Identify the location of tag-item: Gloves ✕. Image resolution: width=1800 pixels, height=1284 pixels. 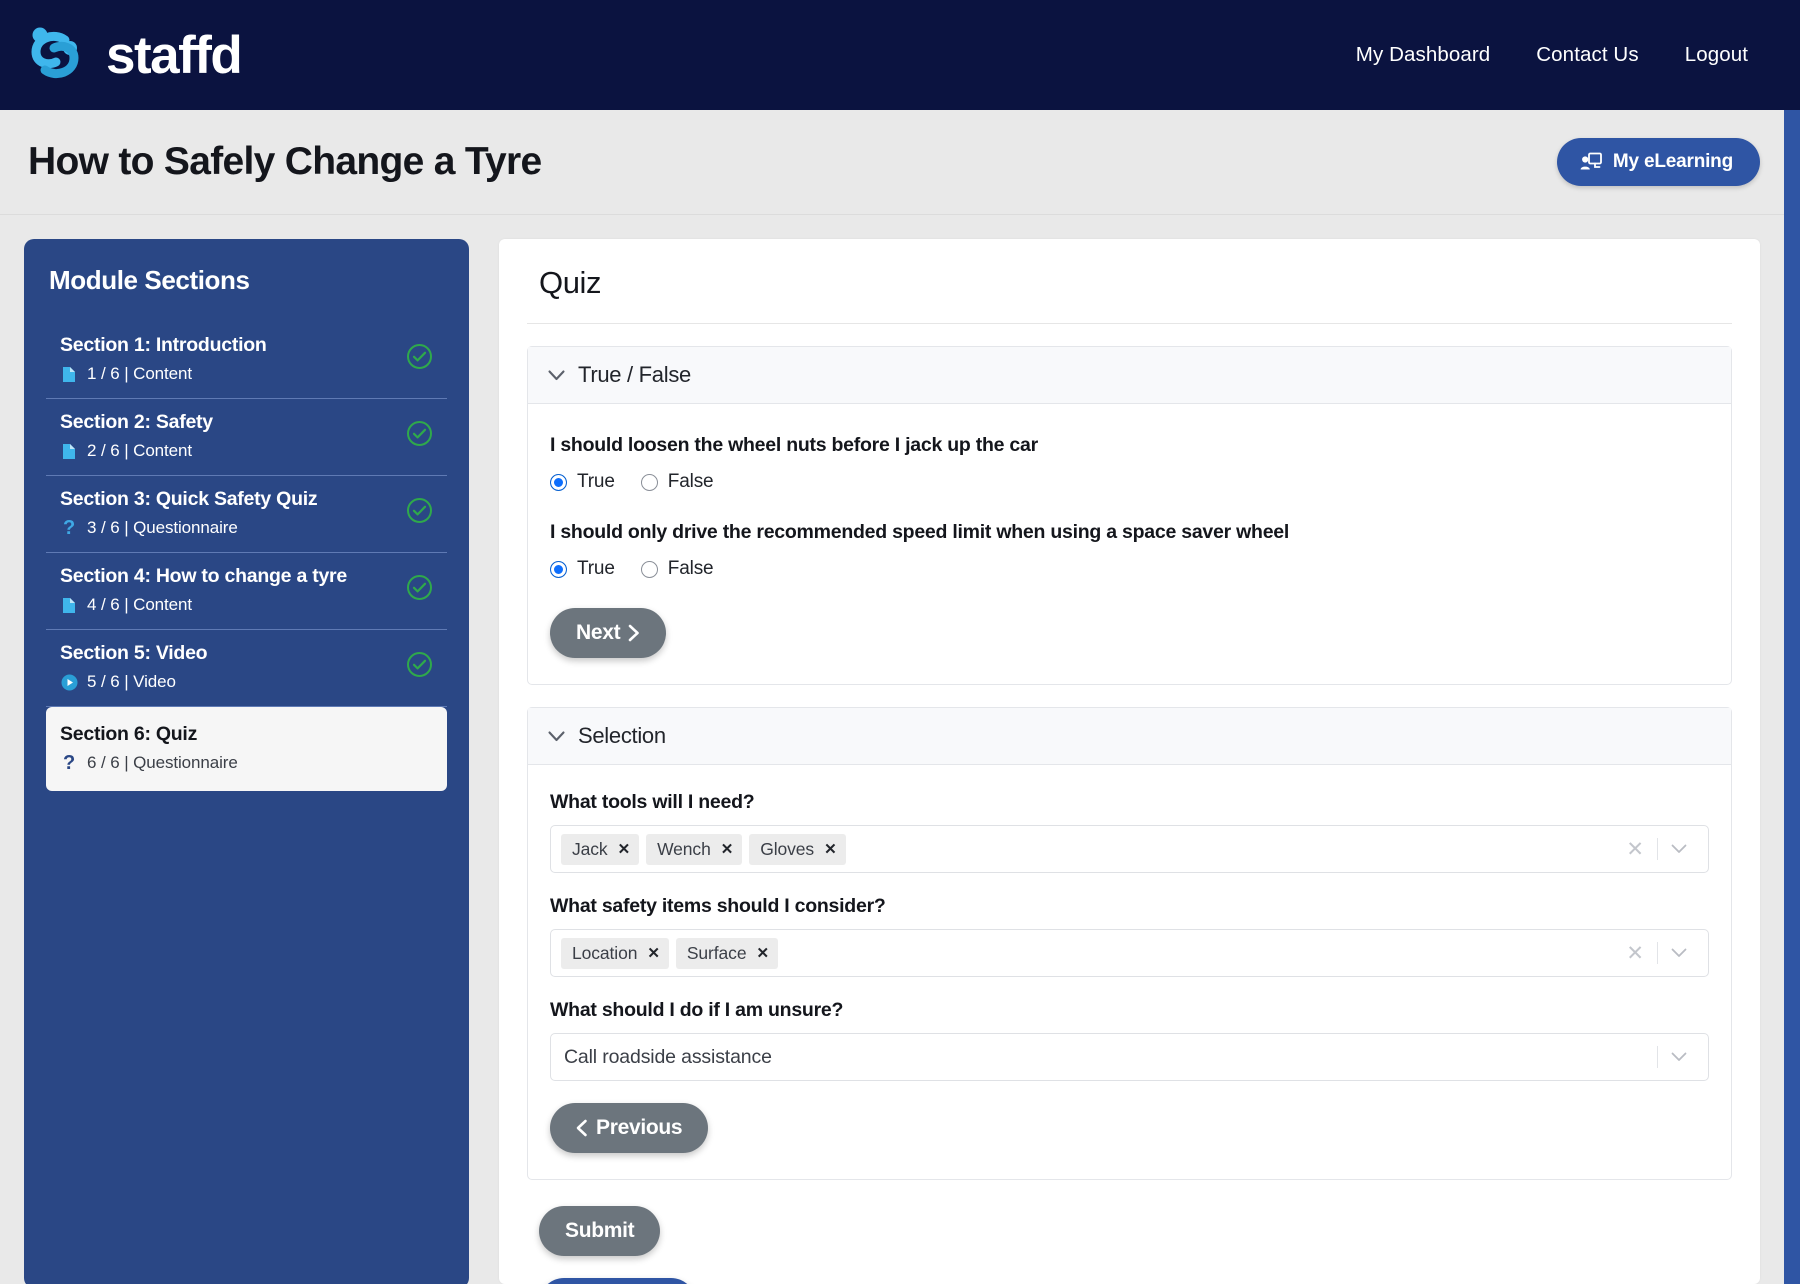
(797, 849).